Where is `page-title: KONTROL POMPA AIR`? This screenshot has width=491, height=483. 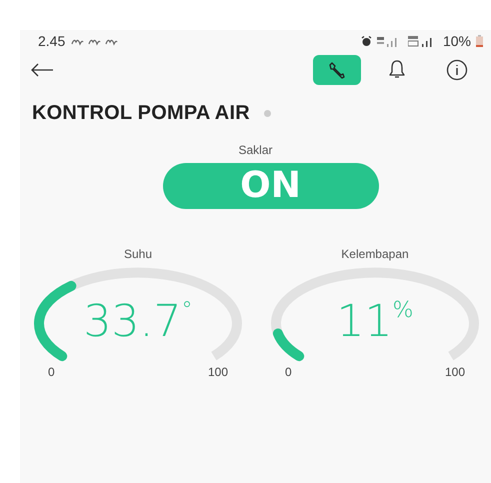
page-title: KONTROL POMPA AIR is located at coordinates (141, 113).